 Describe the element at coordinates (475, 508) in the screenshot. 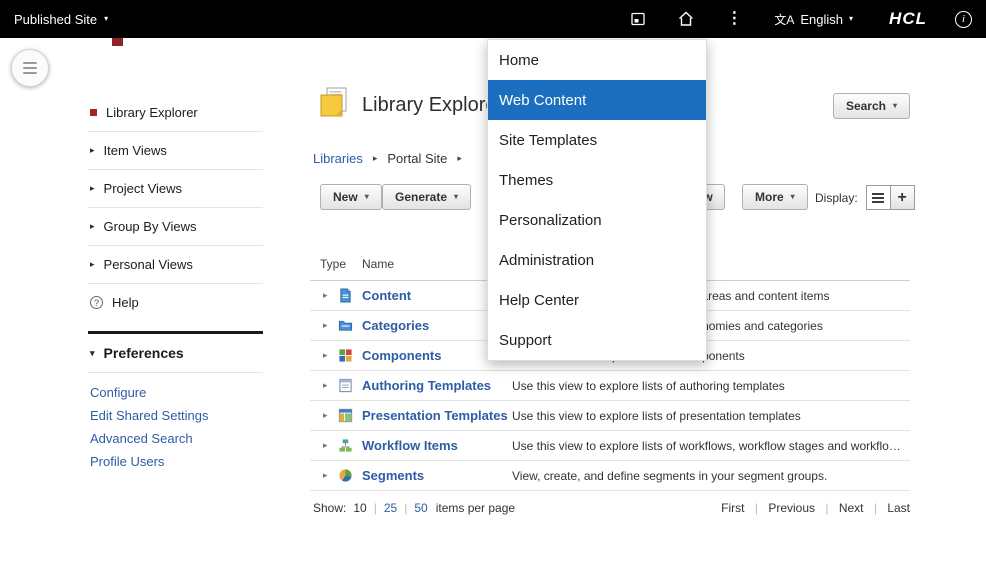

I see `items-per-page-label: items per page` at that location.